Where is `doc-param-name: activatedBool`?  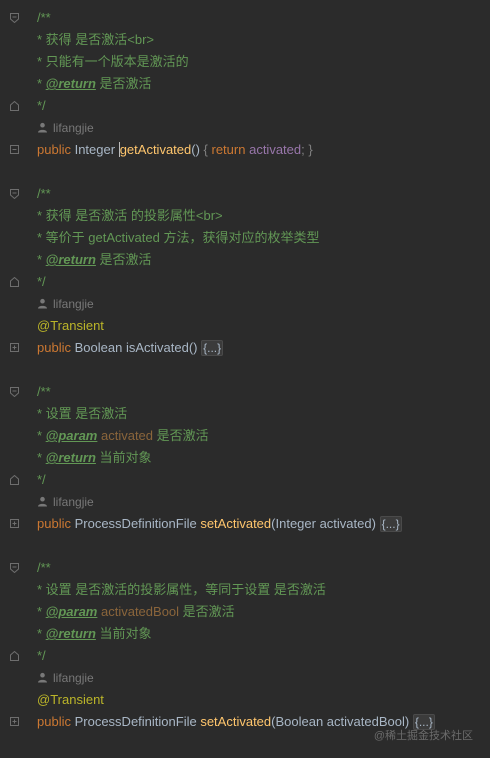 doc-param-name: activatedBool is located at coordinates (138, 611).